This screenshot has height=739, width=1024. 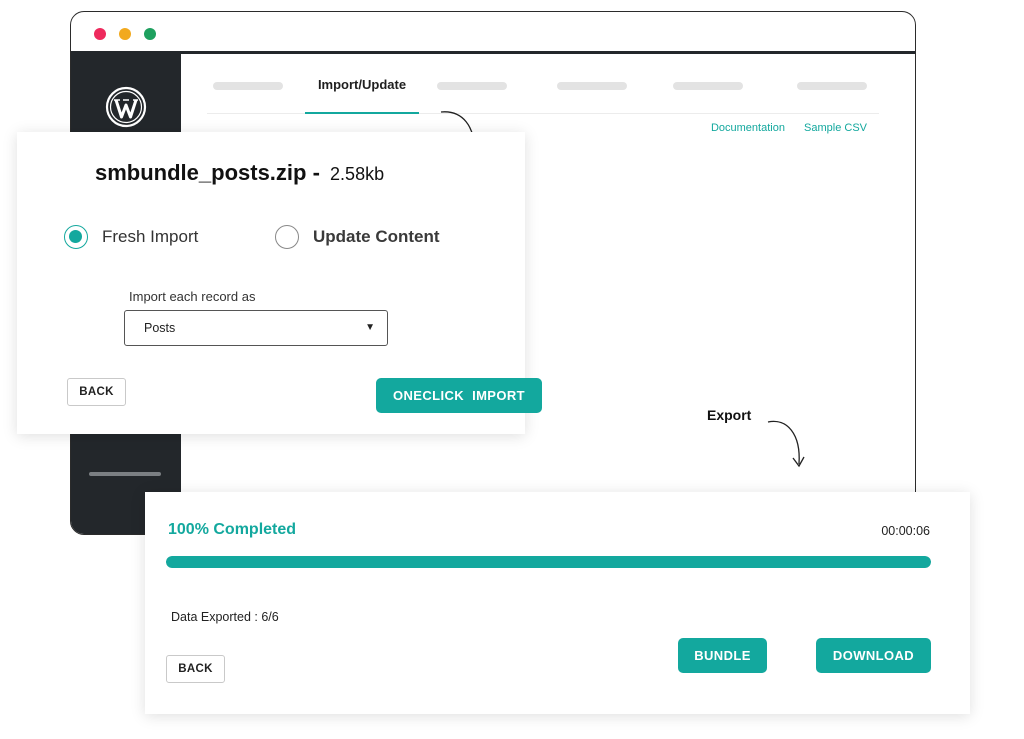 I want to click on documentation-link: Documentation, so click(x=748, y=128).